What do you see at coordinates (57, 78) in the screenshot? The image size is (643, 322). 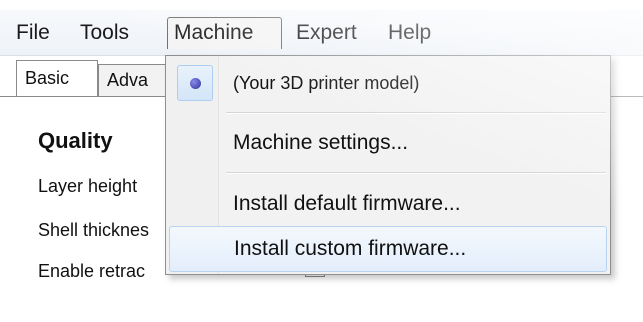 I see `tab-basic: Basic` at bounding box center [57, 78].